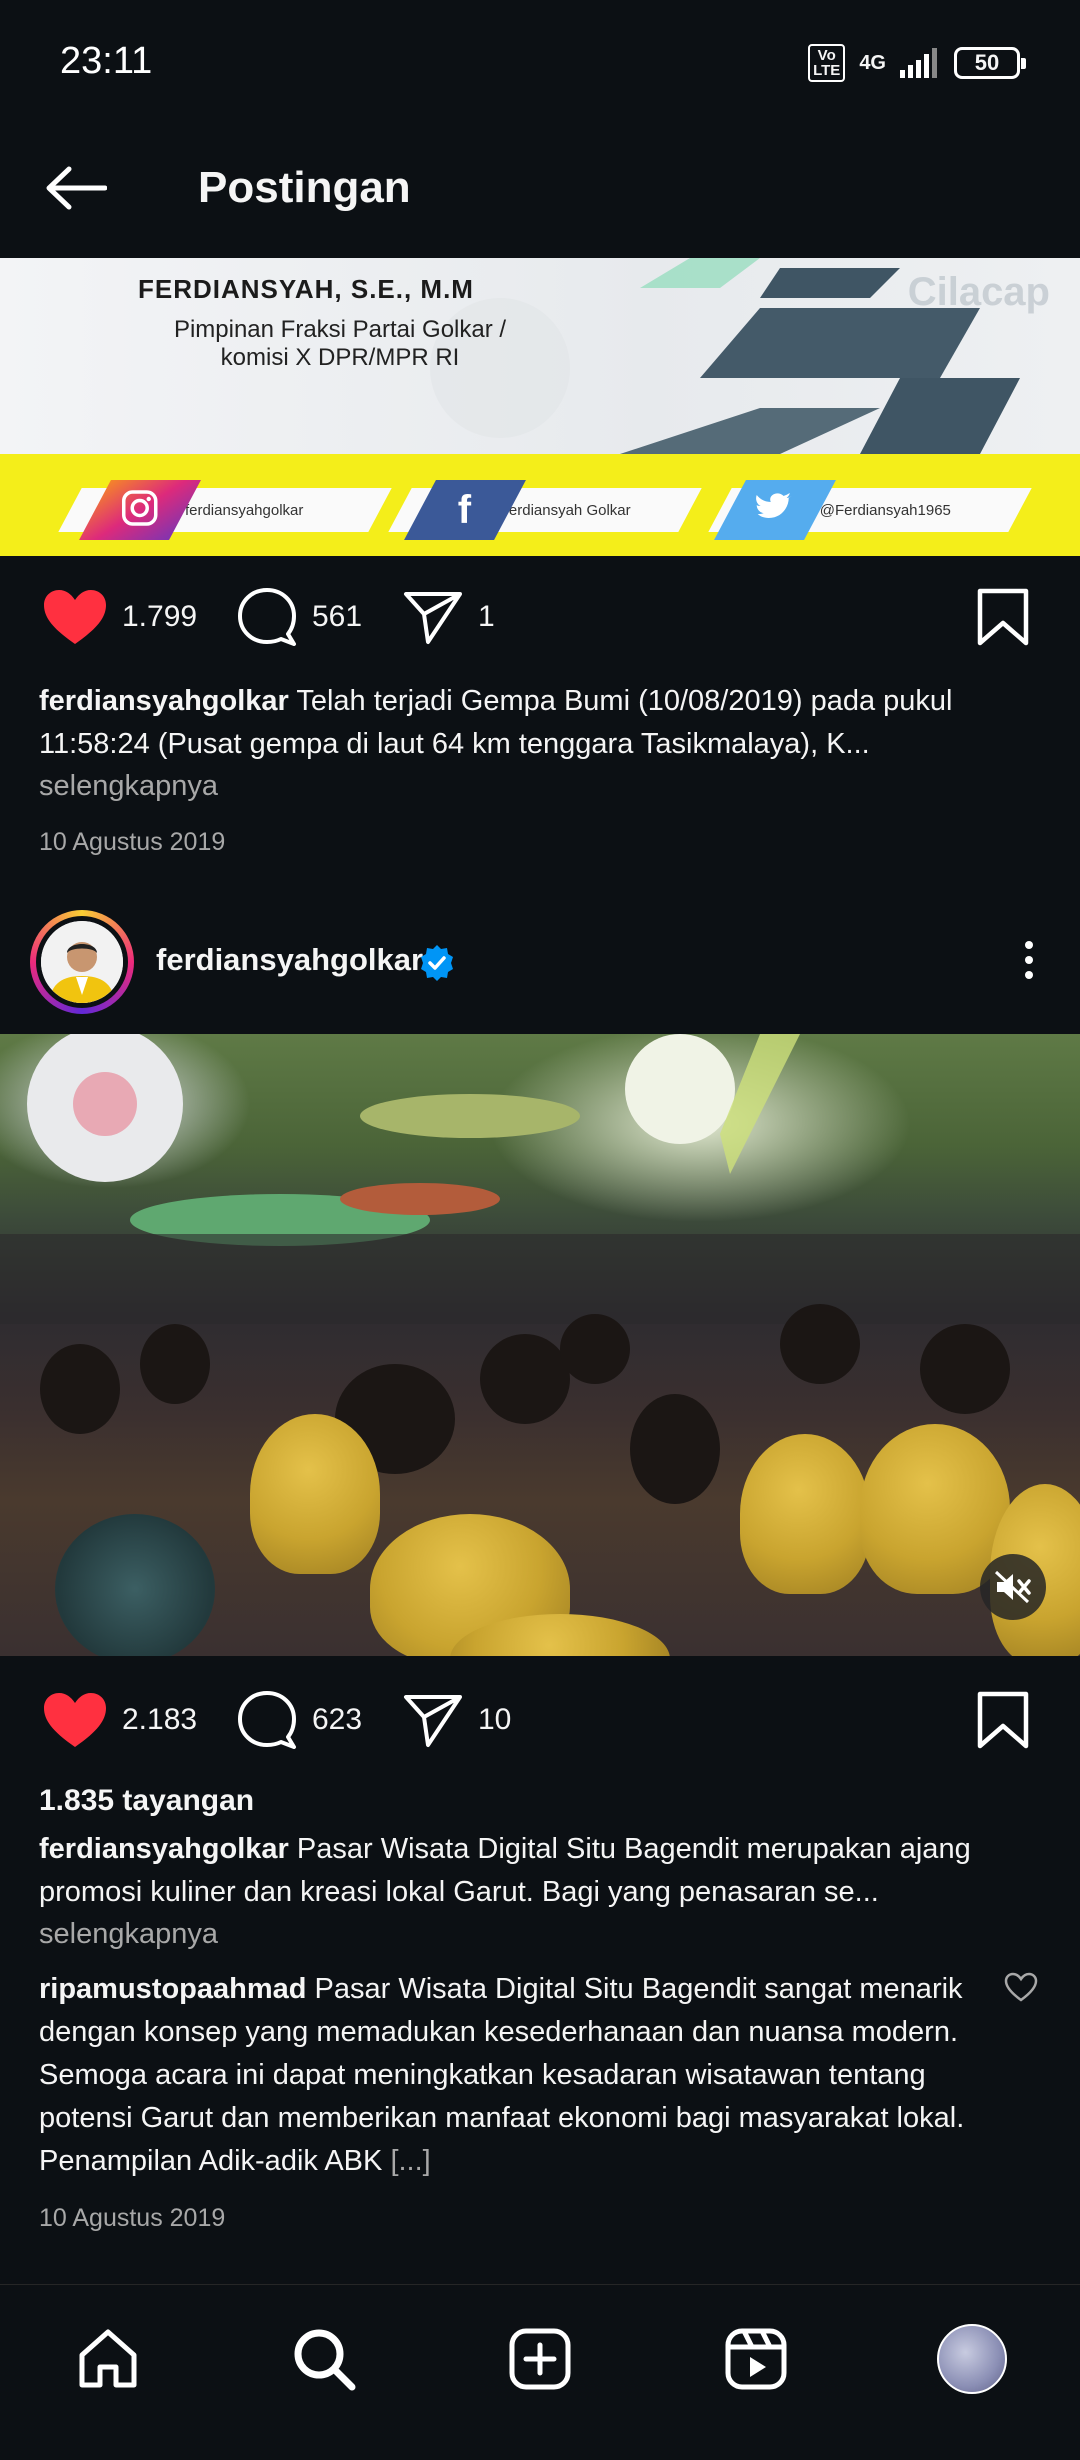  I want to click on nav-reels, so click(756, 2359).